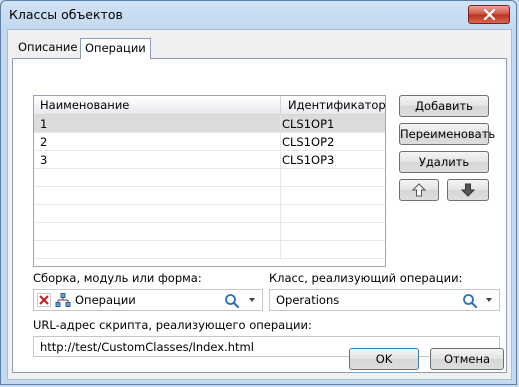  Describe the element at coordinates (44, 142) in the screenshot. I see `cell-name: 2` at that location.